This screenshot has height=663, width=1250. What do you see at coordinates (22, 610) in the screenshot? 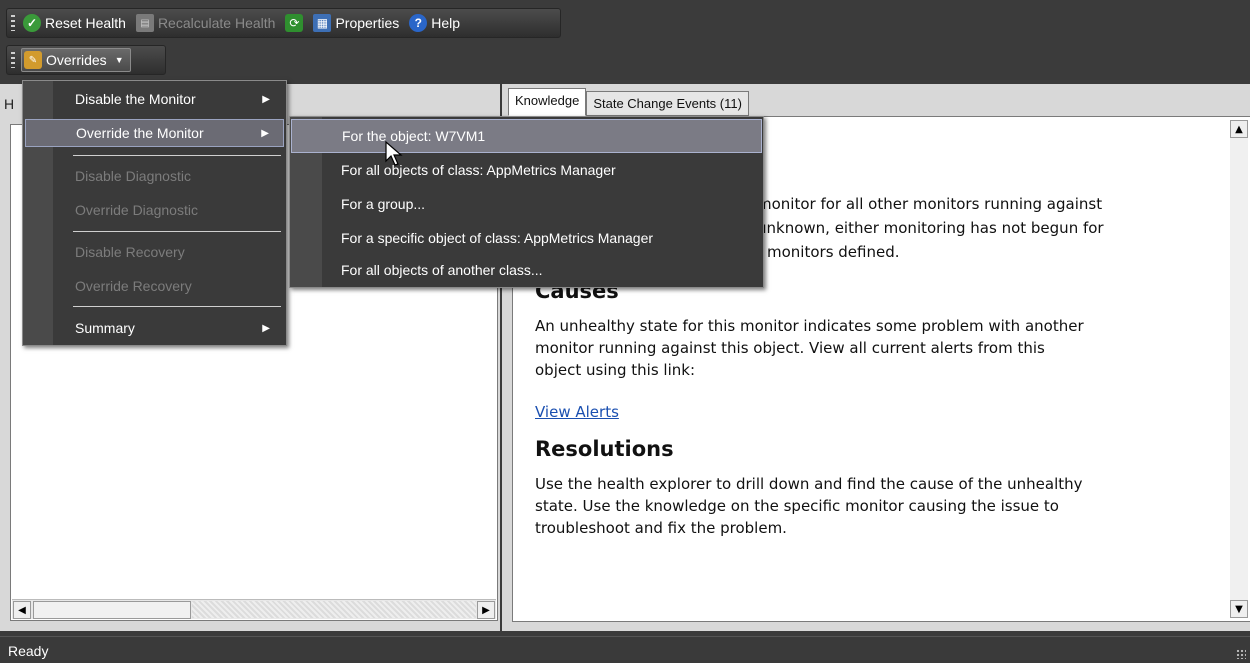
I see `scroll-left-icon: ◀` at bounding box center [22, 610].